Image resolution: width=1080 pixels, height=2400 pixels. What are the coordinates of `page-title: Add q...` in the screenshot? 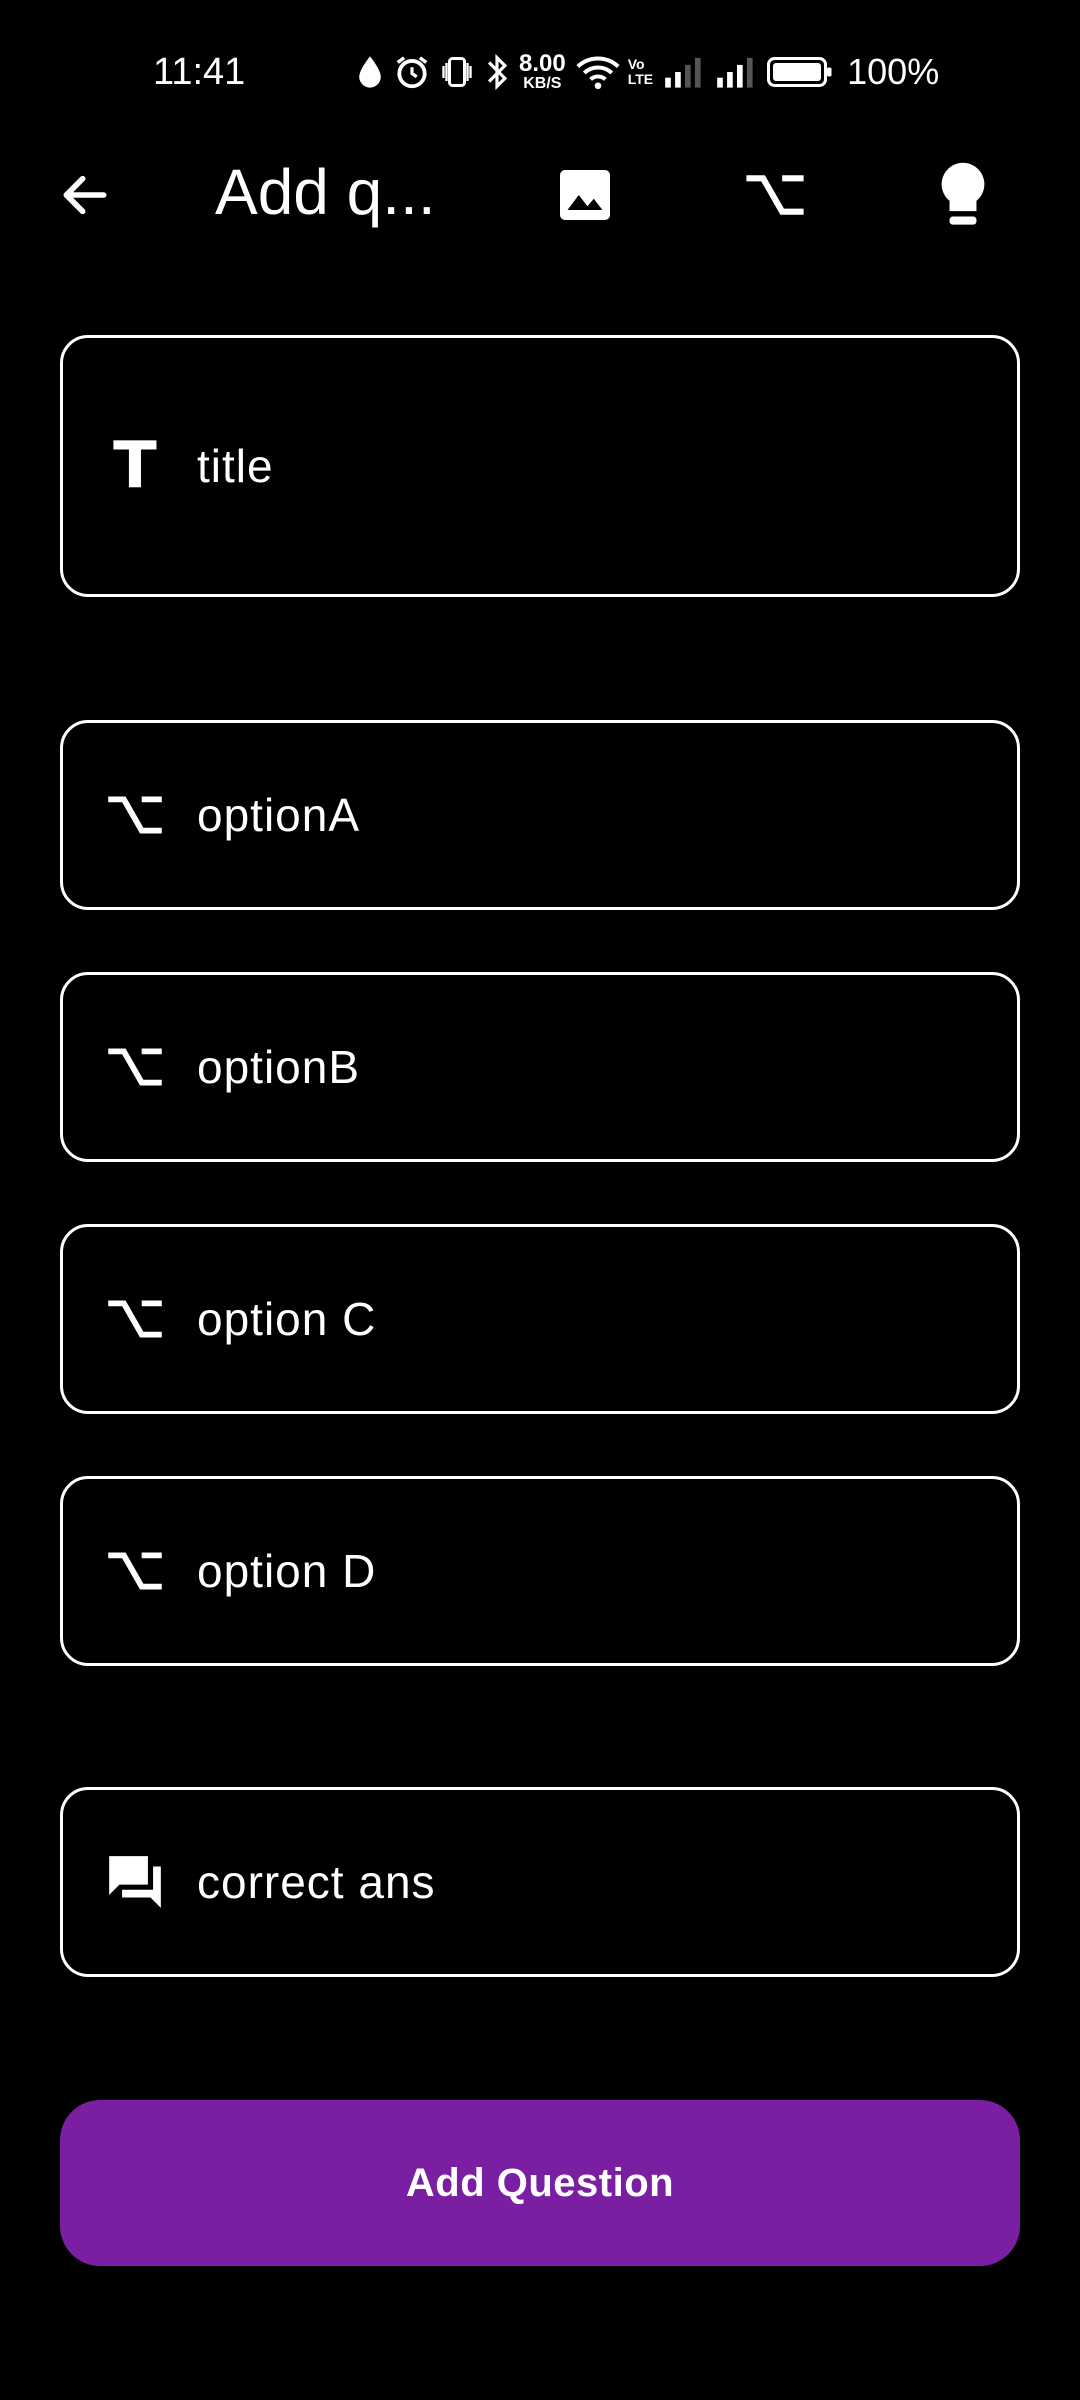 It's located at (325, 192).